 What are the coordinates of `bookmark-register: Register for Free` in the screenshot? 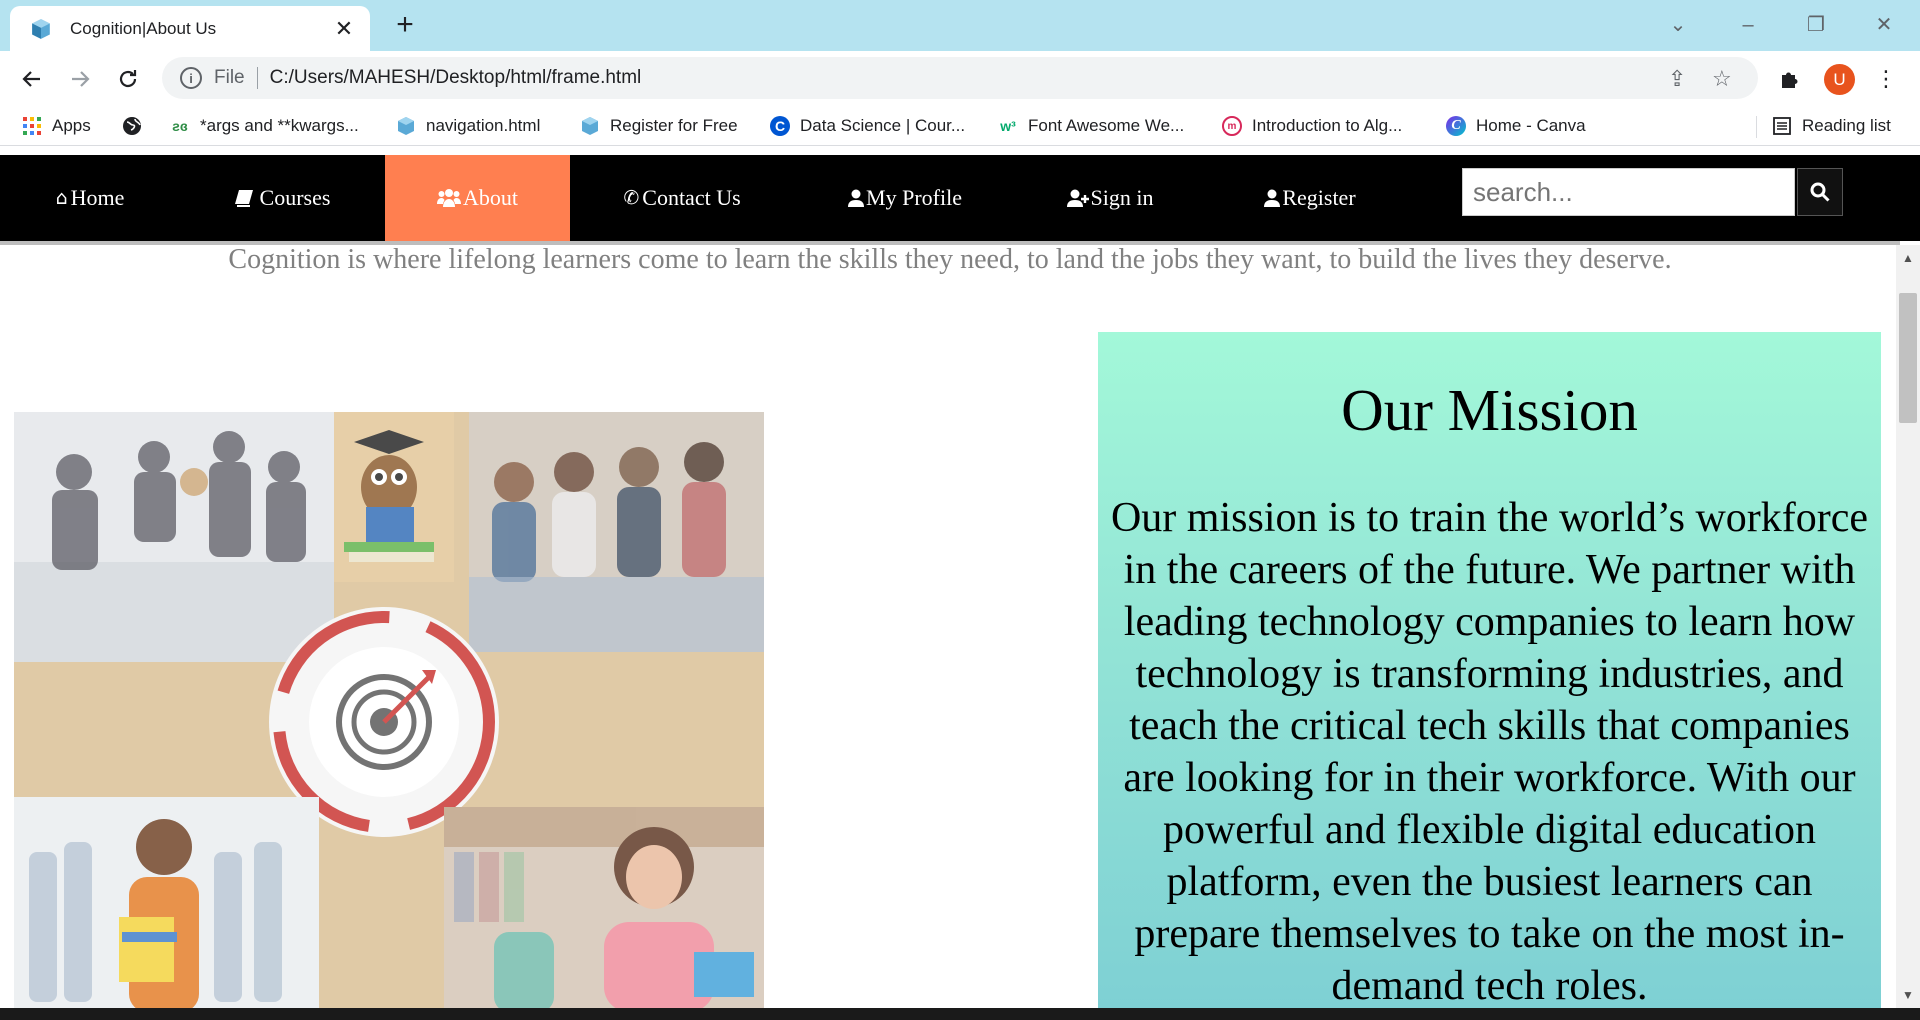 It's located at (659, 126).